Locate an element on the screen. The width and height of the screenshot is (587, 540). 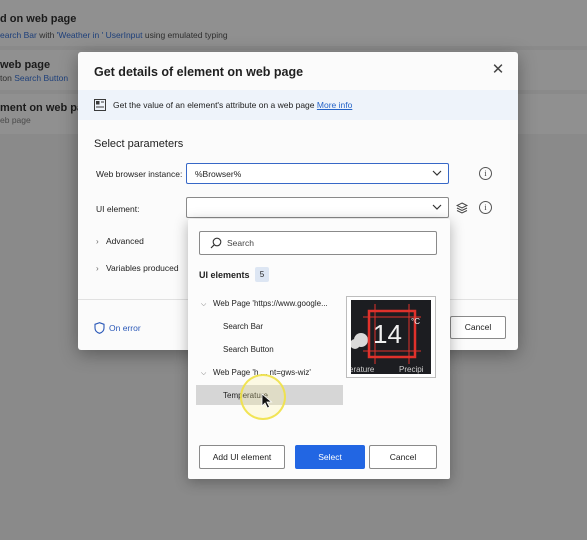
flow-action-title: ment on web pag is located at coordinates (45, 108).